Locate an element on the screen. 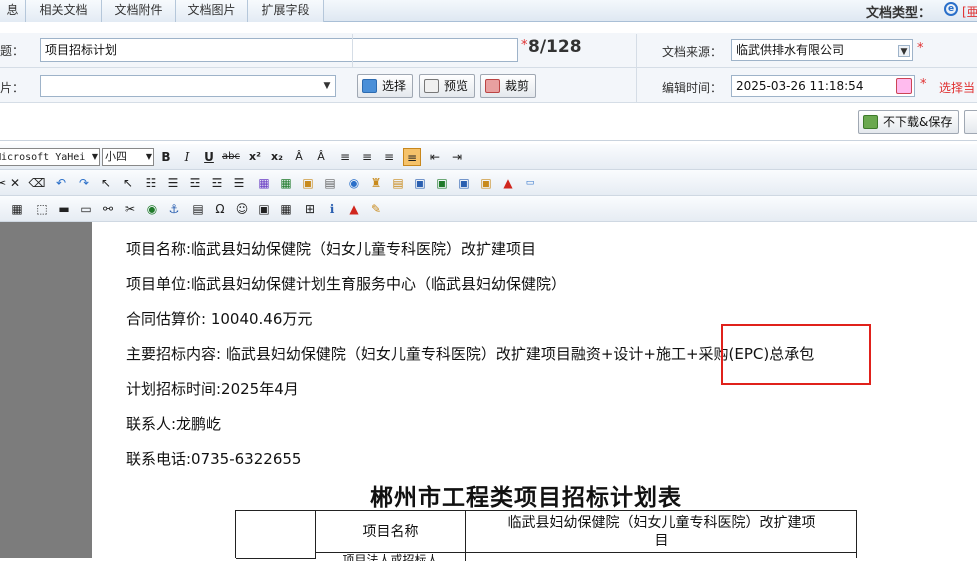  edit-time-input: 2025-03-26 11:18:54 is located at coordinates (823, 86).